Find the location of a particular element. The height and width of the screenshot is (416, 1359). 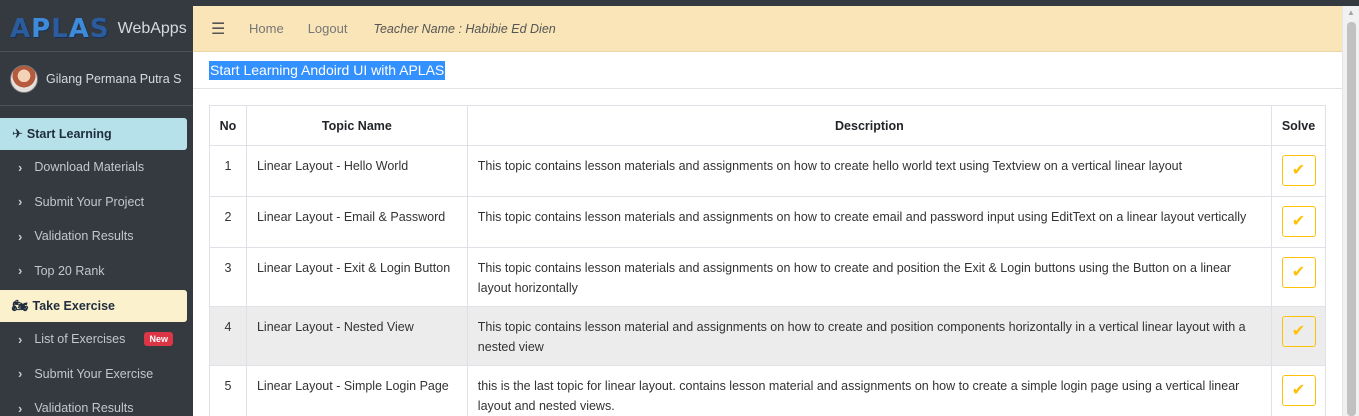

brand-name: WebApps is located at coordinates (152, 28).